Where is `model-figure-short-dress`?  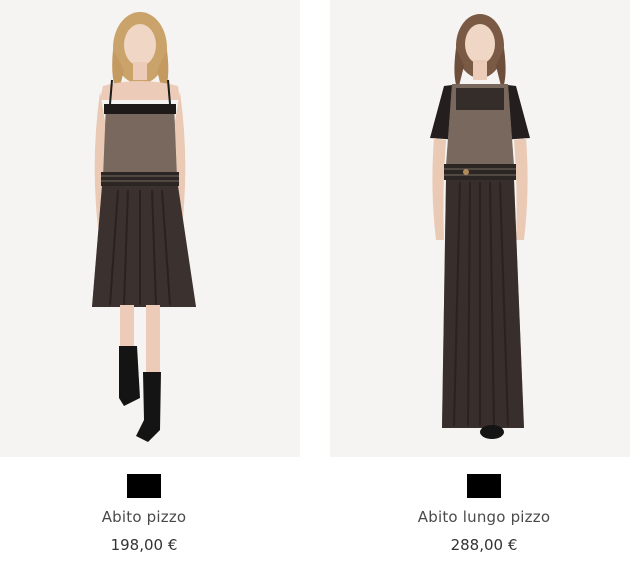 model-figure-short-dress is located at coordinates (144, 227).